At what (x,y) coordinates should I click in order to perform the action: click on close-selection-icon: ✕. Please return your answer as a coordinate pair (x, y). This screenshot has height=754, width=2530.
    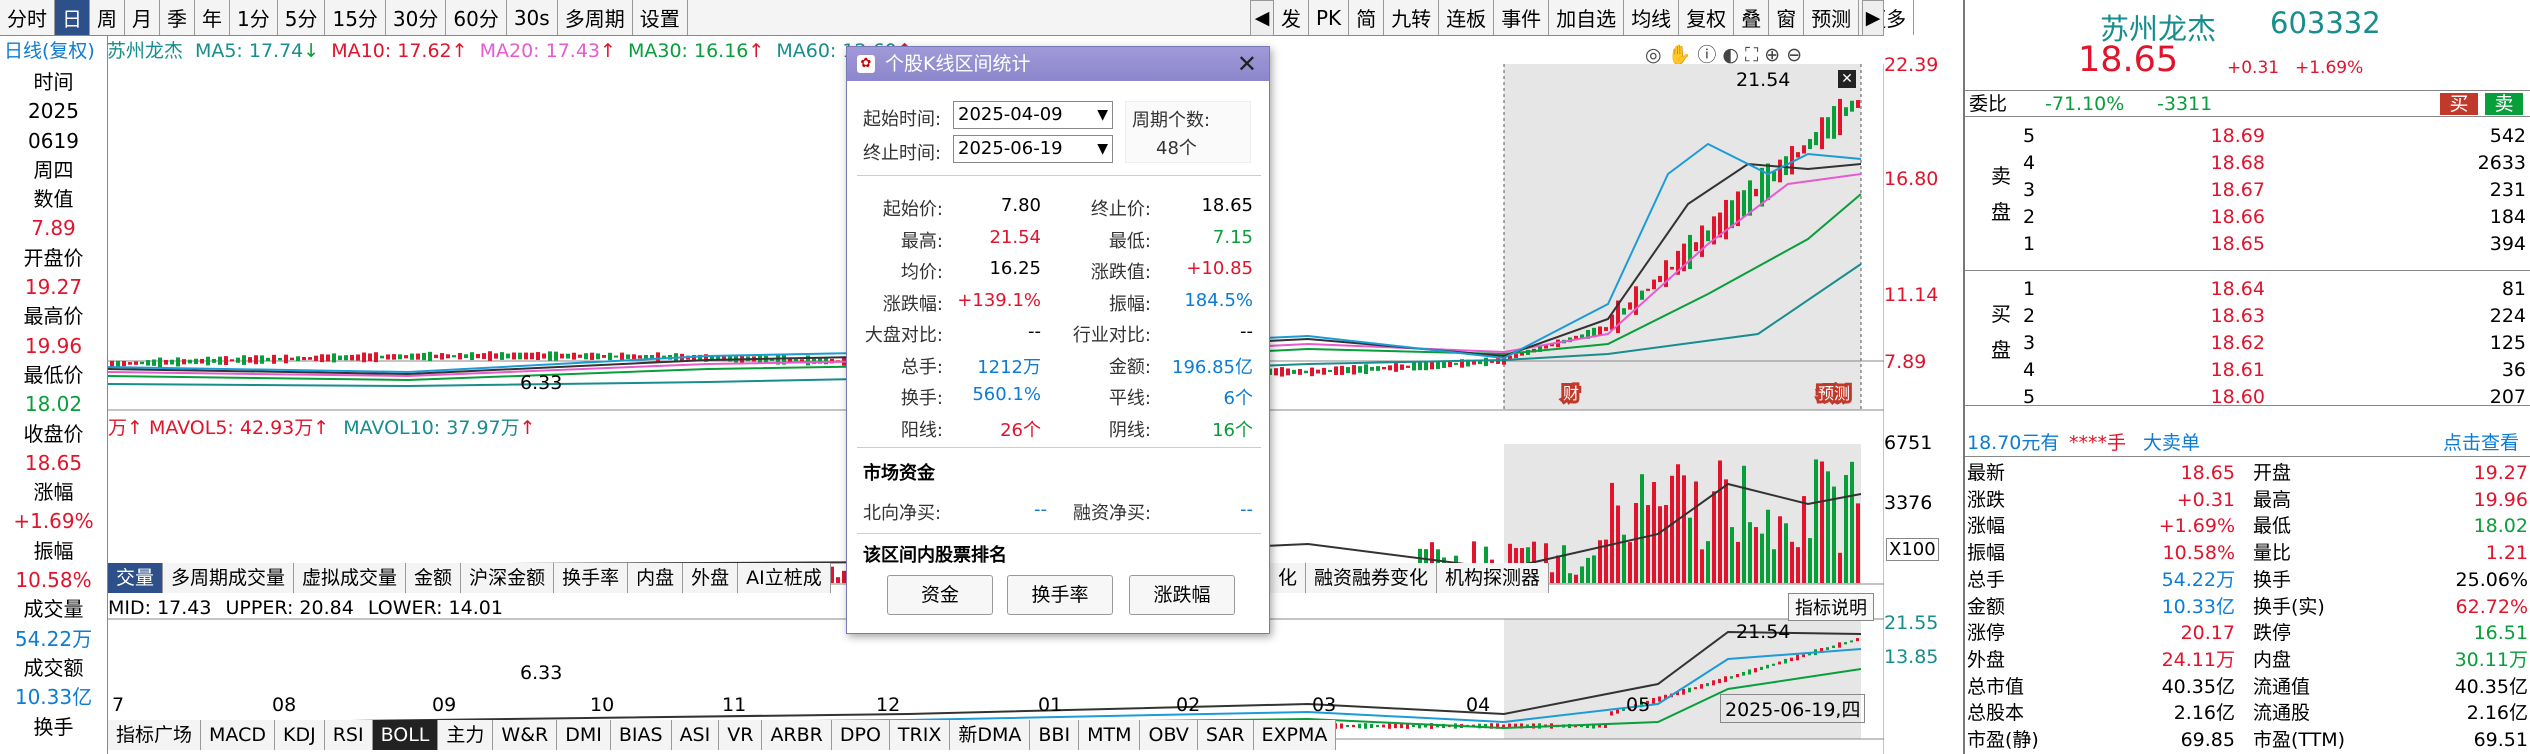
    Looking at the image, I should click on (1847, 79).